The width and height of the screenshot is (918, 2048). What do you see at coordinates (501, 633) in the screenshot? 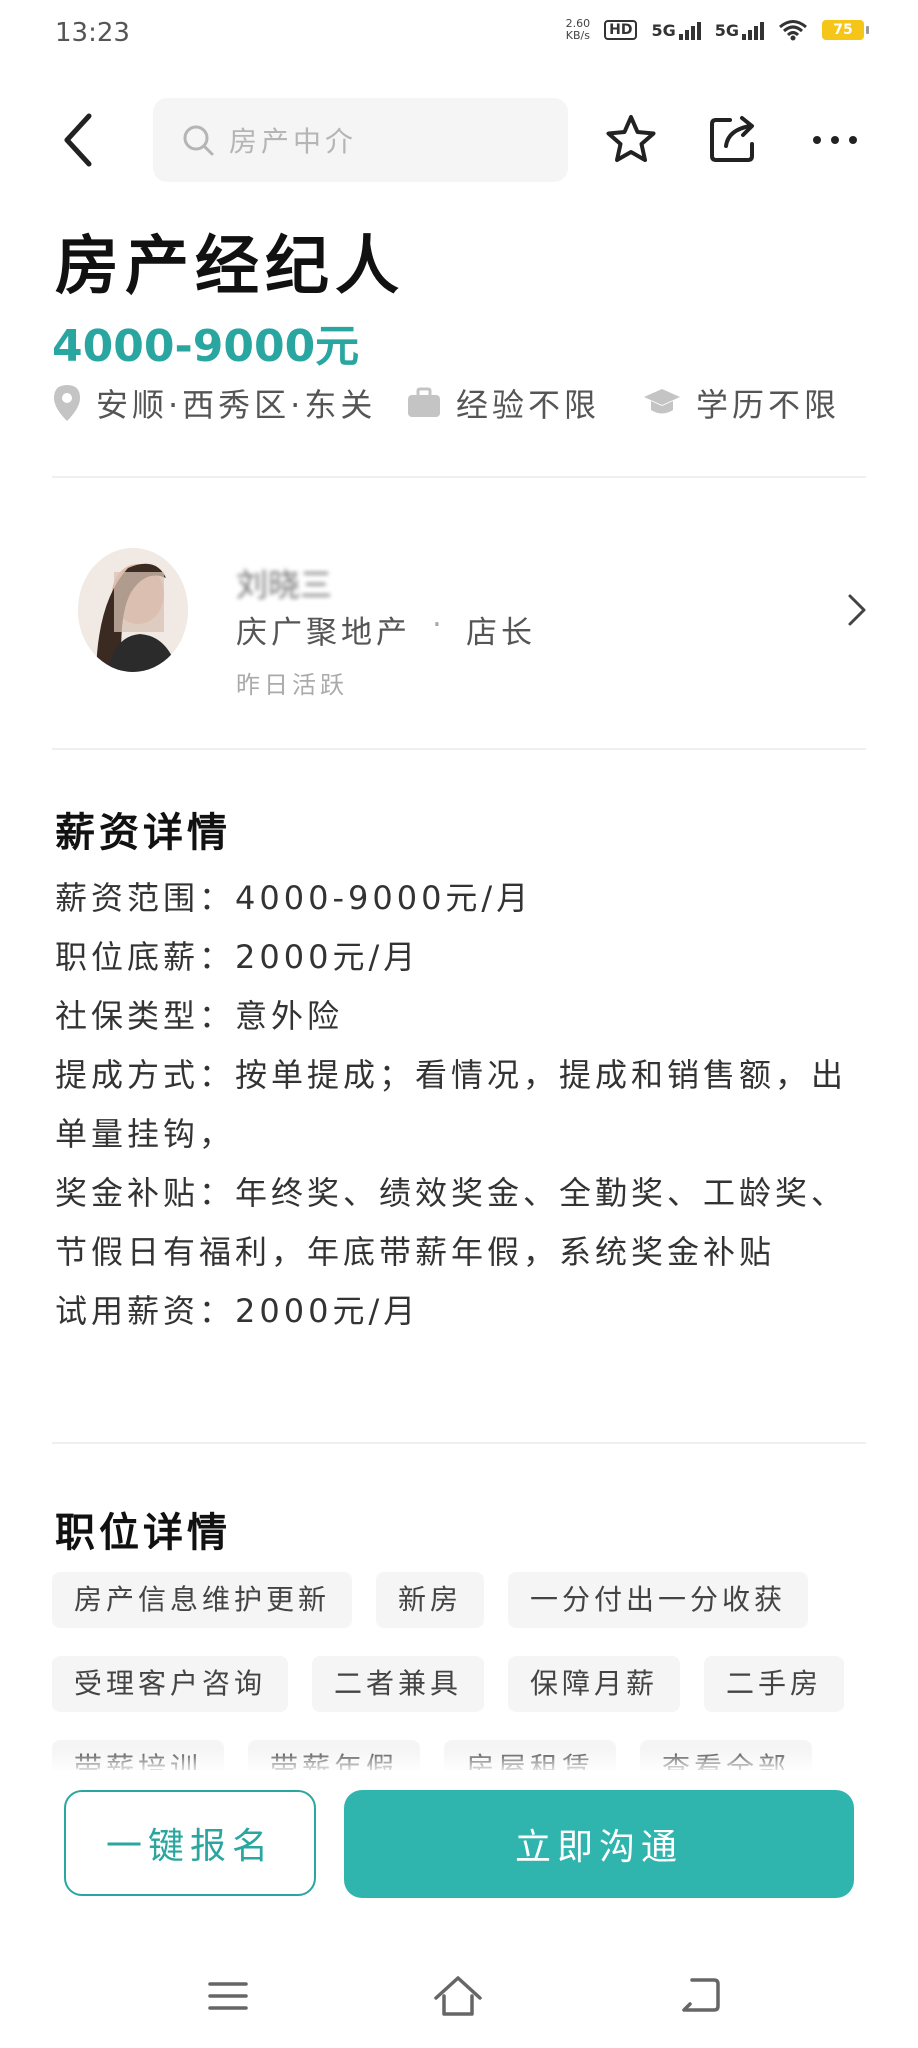
I see `recruiter-role: 店长` at bounding box center [501, 633].